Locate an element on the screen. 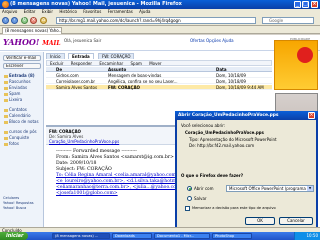 The height and width of the screenshot is (240, 320). cancel-button: Cancelar is located at coordinates (296, 221).